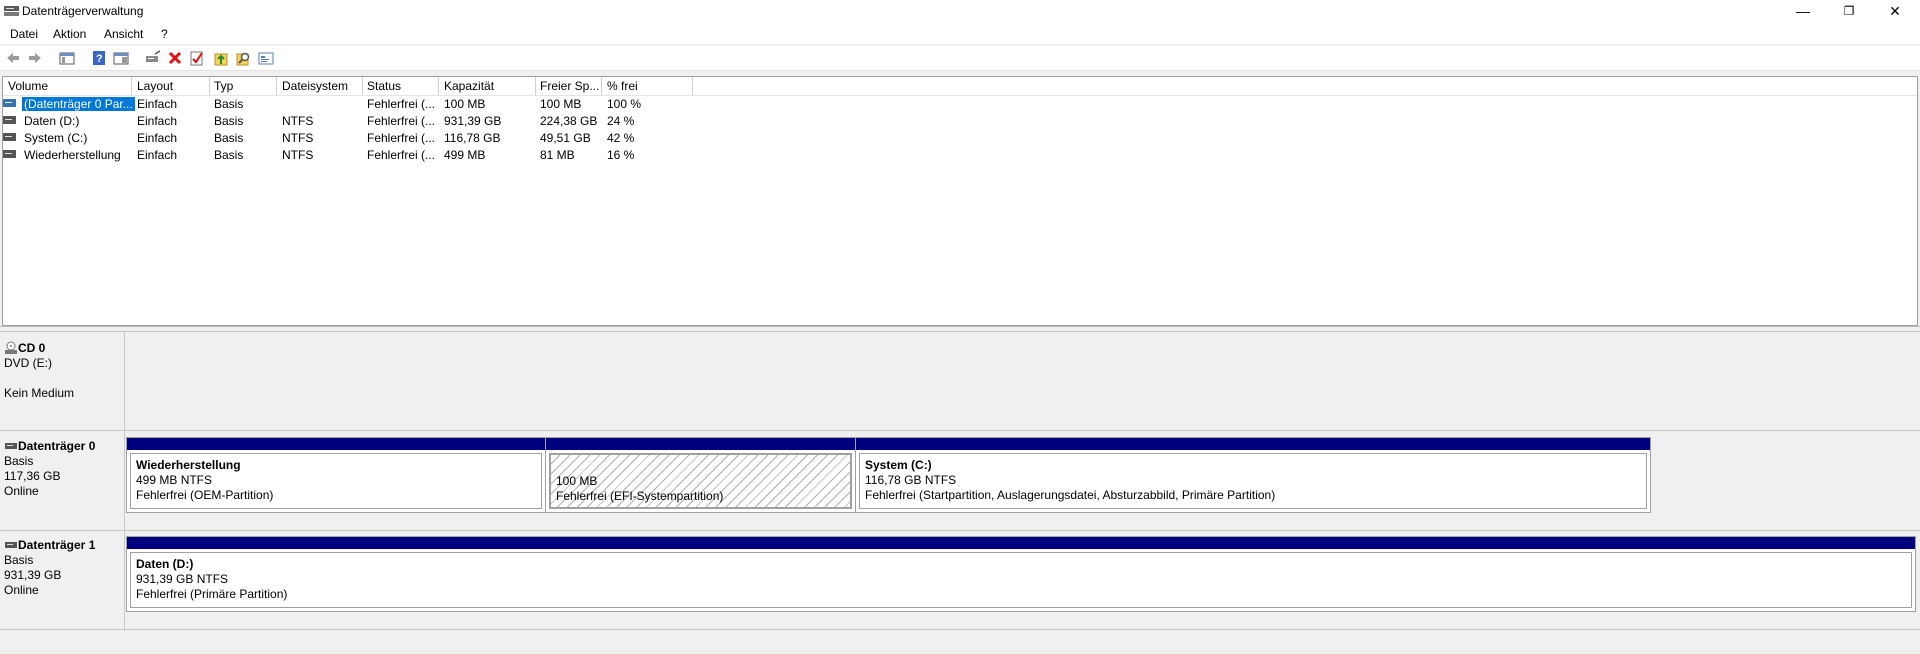 The height and width of the screenshot is (654, 1920). What do you see at coordinates (621, 155) in the screenshot?
I see `volume-pct-free: 16 %` at bounding box center [621, 155].